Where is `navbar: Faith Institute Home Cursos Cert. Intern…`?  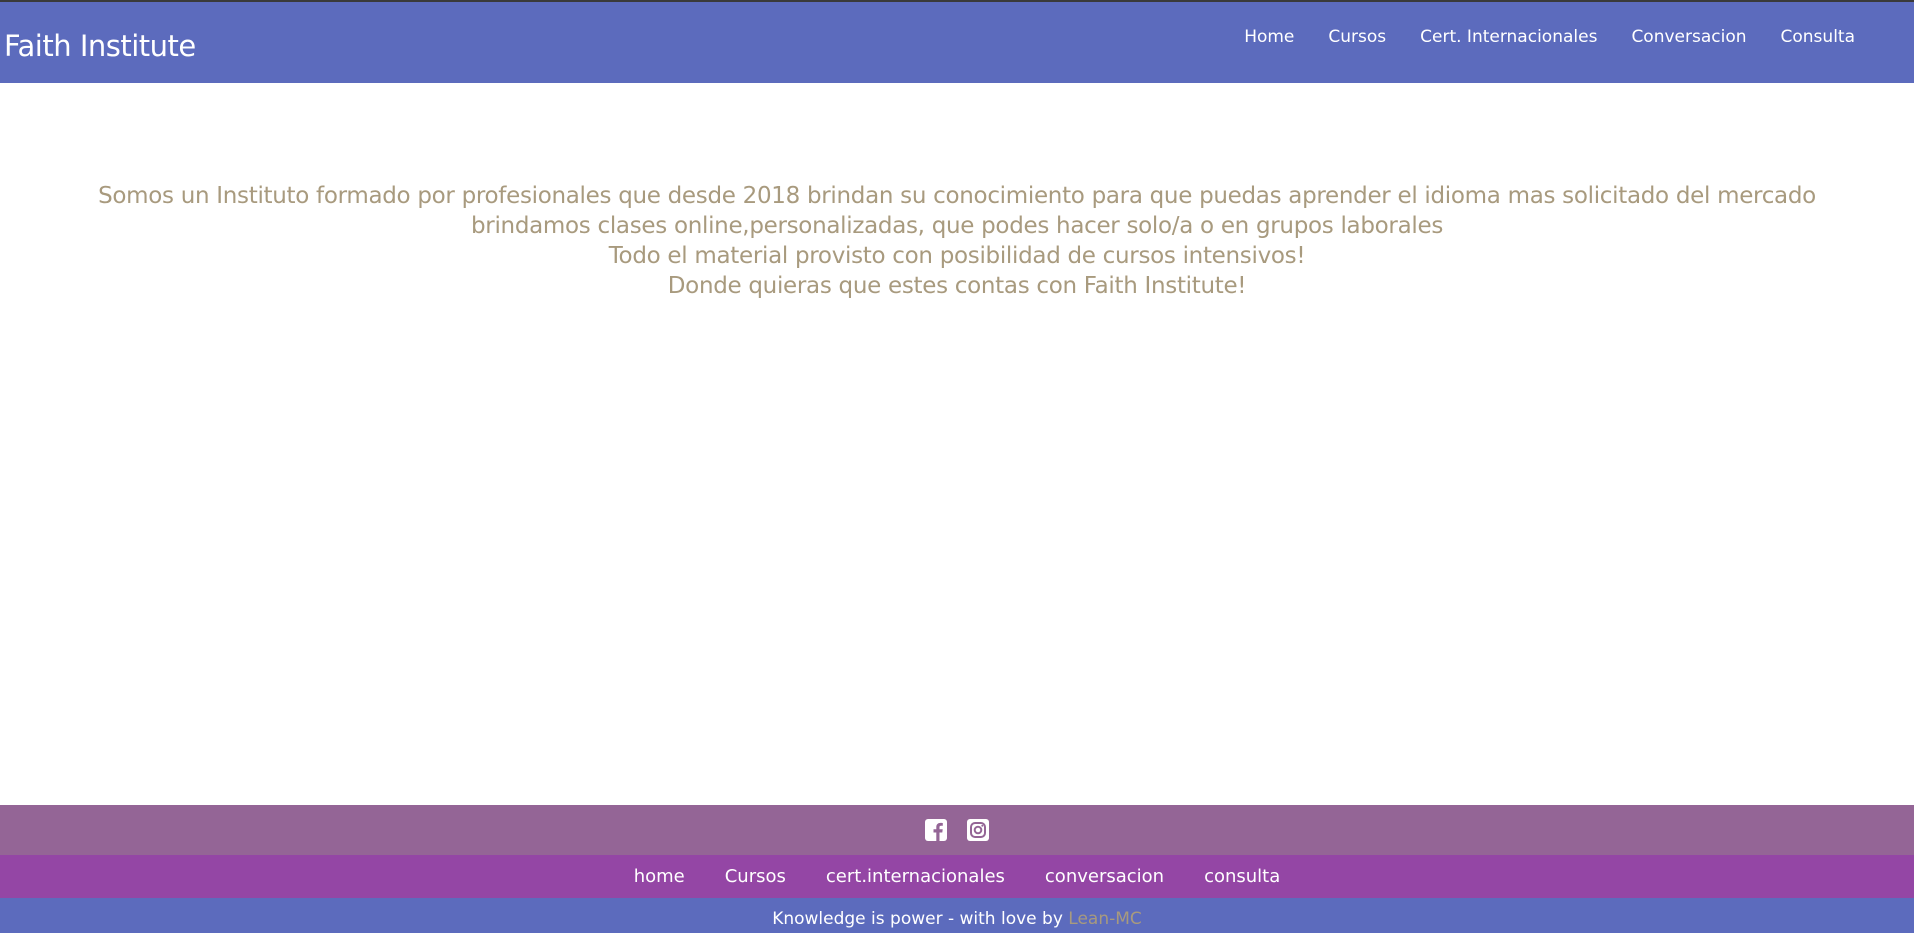 navbar: Faith Institute Home Cursos Cert. Intern… is located at coordinates (957, 42).